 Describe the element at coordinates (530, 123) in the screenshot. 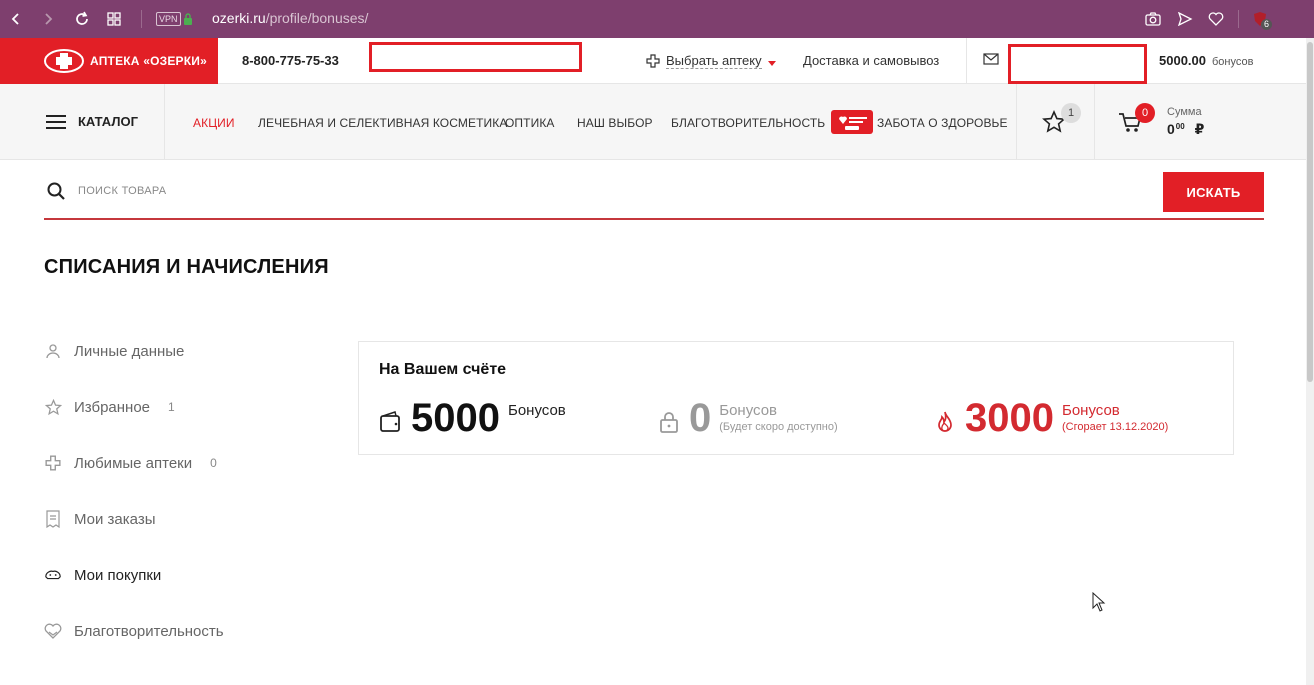

I see `nav-item-optics: ОПТИКА` at that location.